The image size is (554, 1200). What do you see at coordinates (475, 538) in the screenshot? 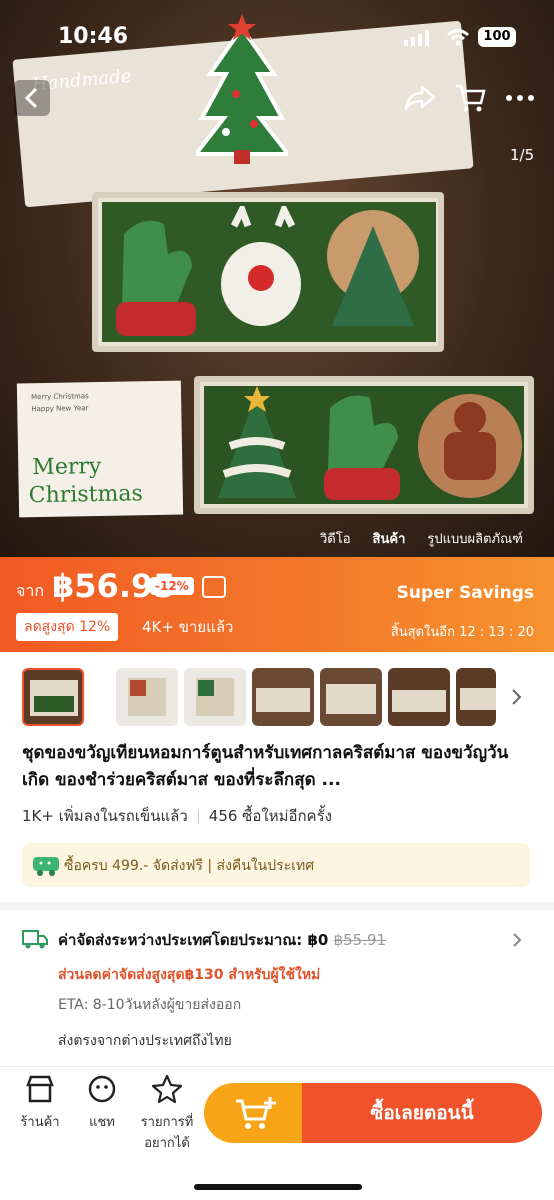
I see `tab-variants: รูปแบบผลิตภัณฑ์` at bounding box center [475, 538].